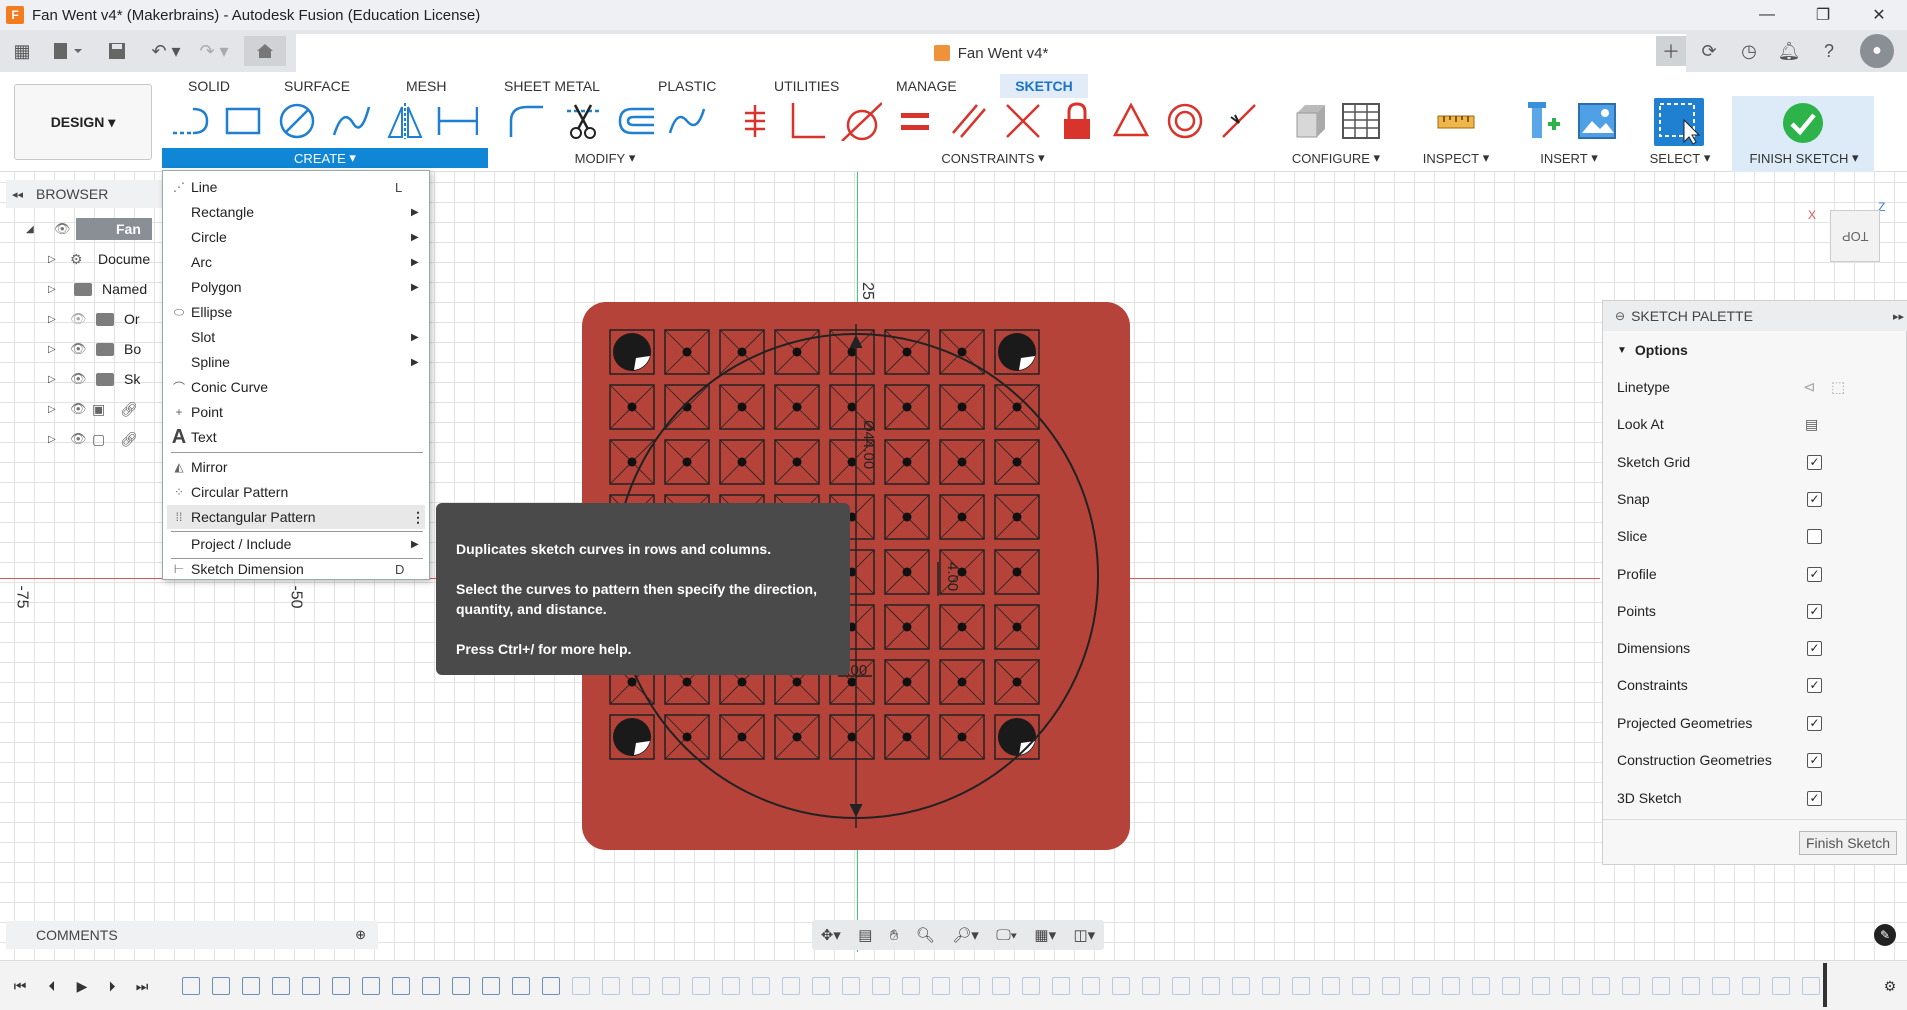 Image resolution: width=1907 pixels, height=1010 pixels. Describe the element at coordinates (806, 86) in the screenshot. I see `tab-utilities: UTILITIES` at that location.